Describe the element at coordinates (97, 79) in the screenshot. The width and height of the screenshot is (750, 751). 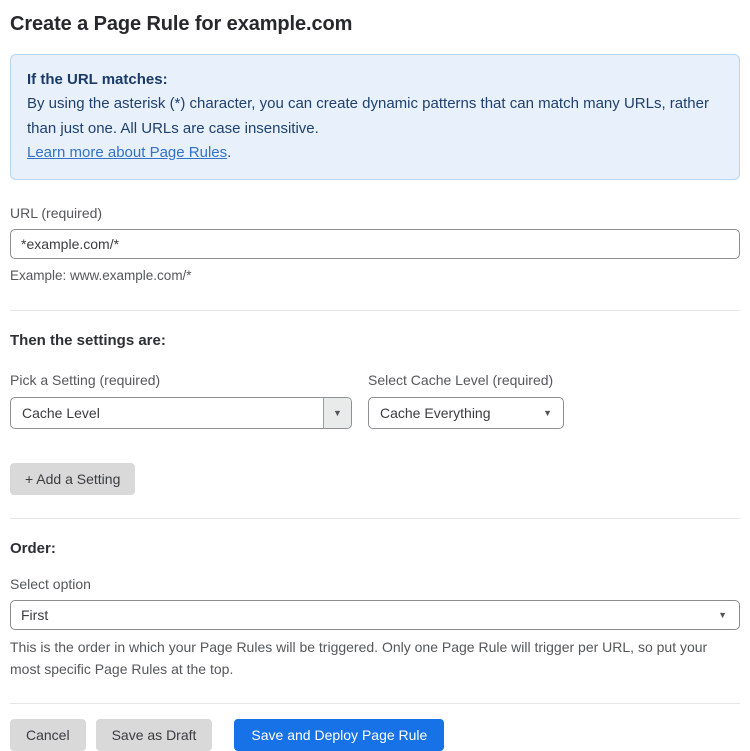
I see `info-box-heading: If the URL matches:` at that location.